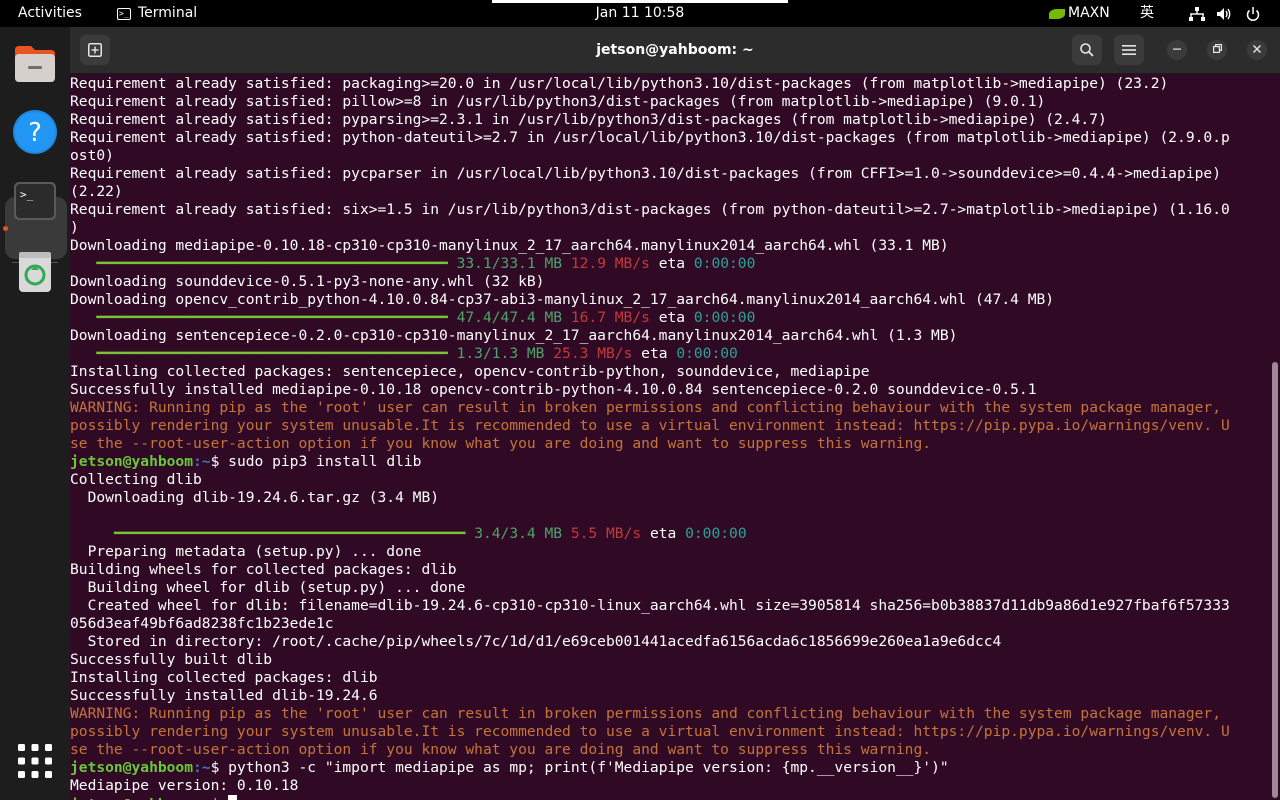  What do you see at coordinates (35, 761) in the screenshot?
I see `app-grid-icon` at bounding box center [35, 761].